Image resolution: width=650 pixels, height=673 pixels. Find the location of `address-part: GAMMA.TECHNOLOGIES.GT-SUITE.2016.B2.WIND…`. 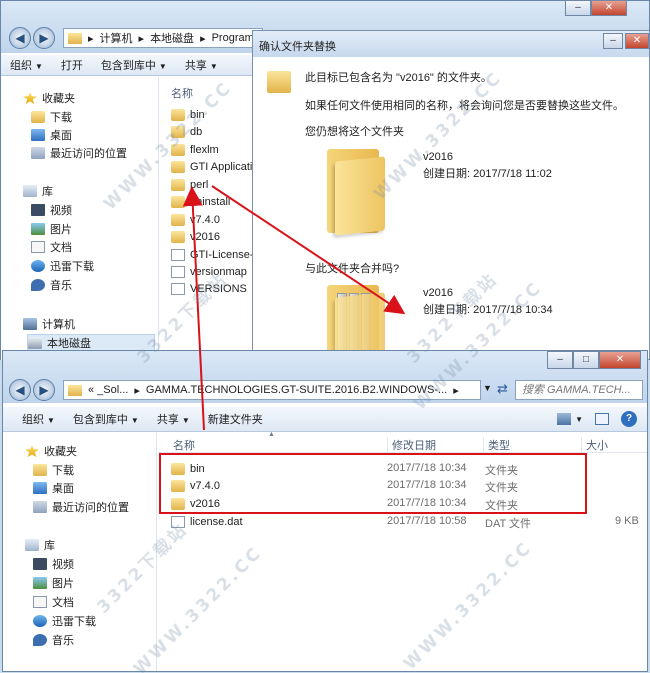

address-part: GAMMA.TECHNOLOGIES.GT-SUITE.2016.B2.WIND… is located at coordinates (296, 390).